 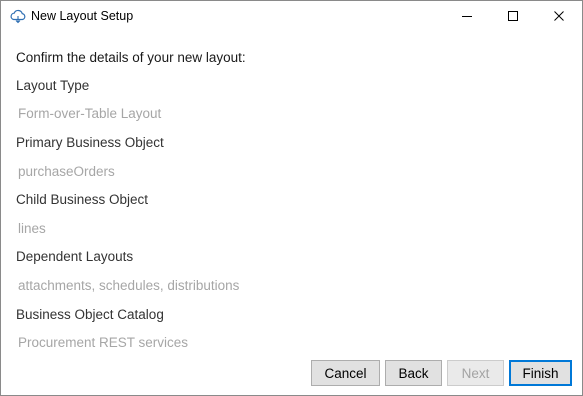 I want to click on field-label-layout-type: Layout Type, so click(x=53, y=85).